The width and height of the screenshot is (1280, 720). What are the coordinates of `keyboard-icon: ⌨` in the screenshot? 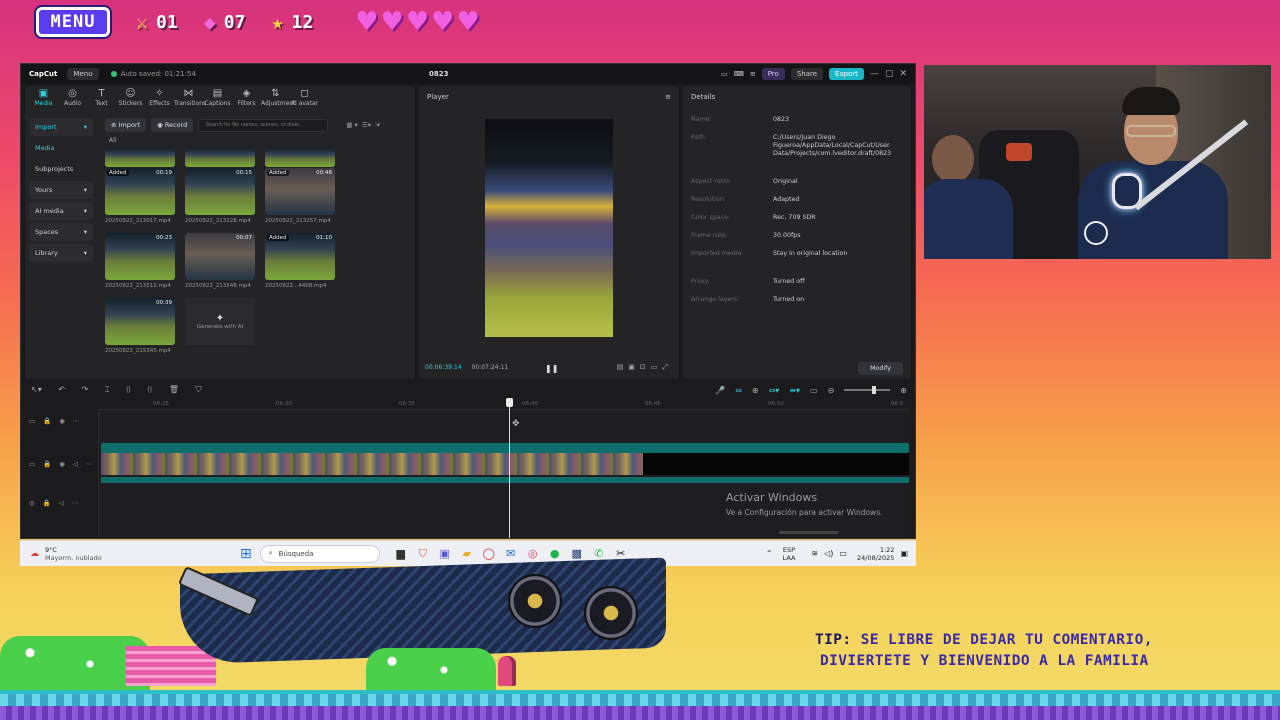 It's located at (739, 74).